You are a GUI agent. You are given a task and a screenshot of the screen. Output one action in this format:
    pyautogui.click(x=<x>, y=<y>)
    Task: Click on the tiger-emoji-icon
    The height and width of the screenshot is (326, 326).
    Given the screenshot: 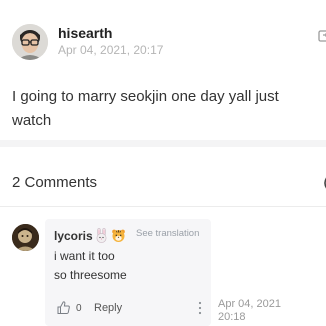 What is the action you would take?
    pyautogui.click(x=118, y=235)
    